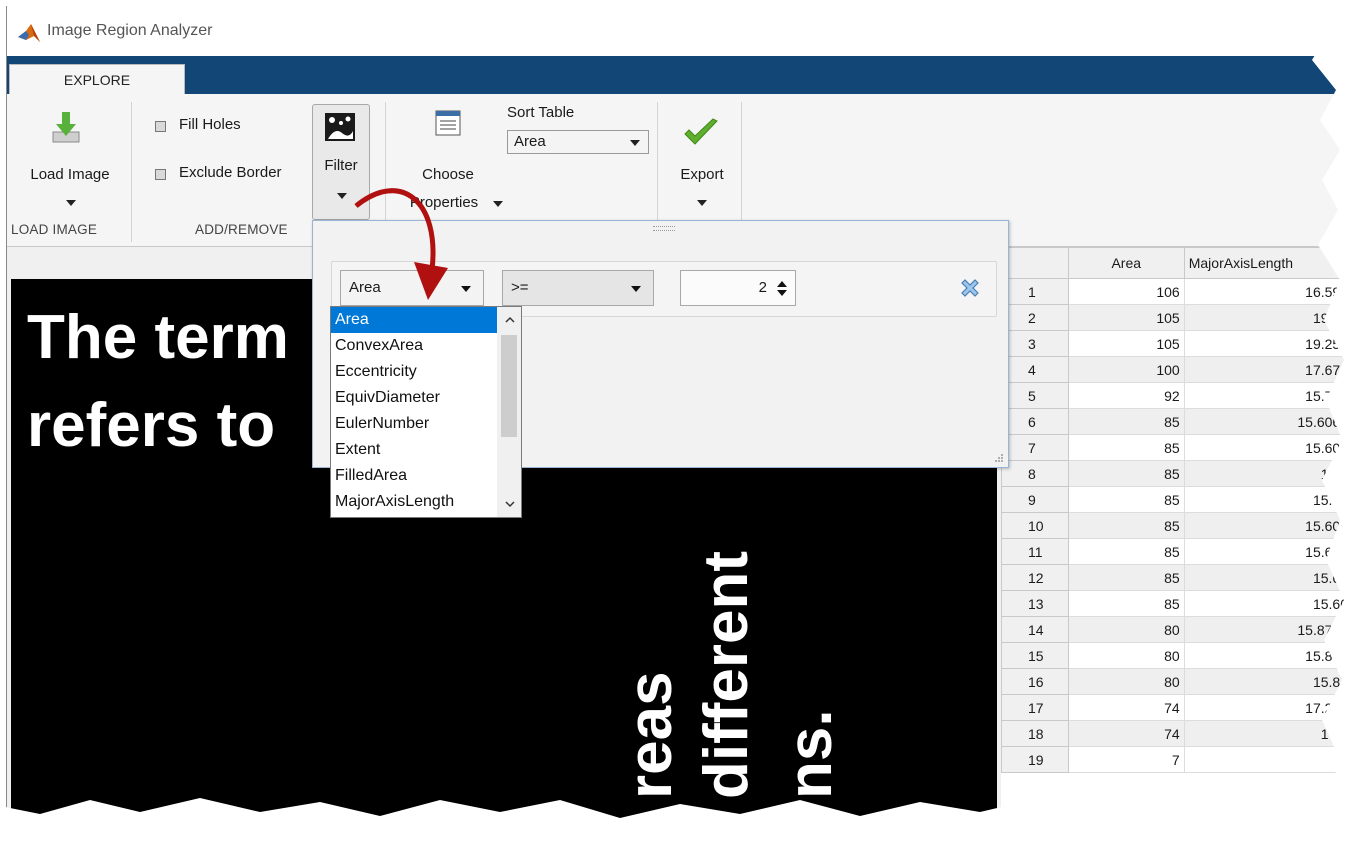 The width and height of the screenshot is (1352, 848). Describe the element at coordinates (210, 124) in the screenshot. I see `fill-holes-label: Fill Holes` at that location.